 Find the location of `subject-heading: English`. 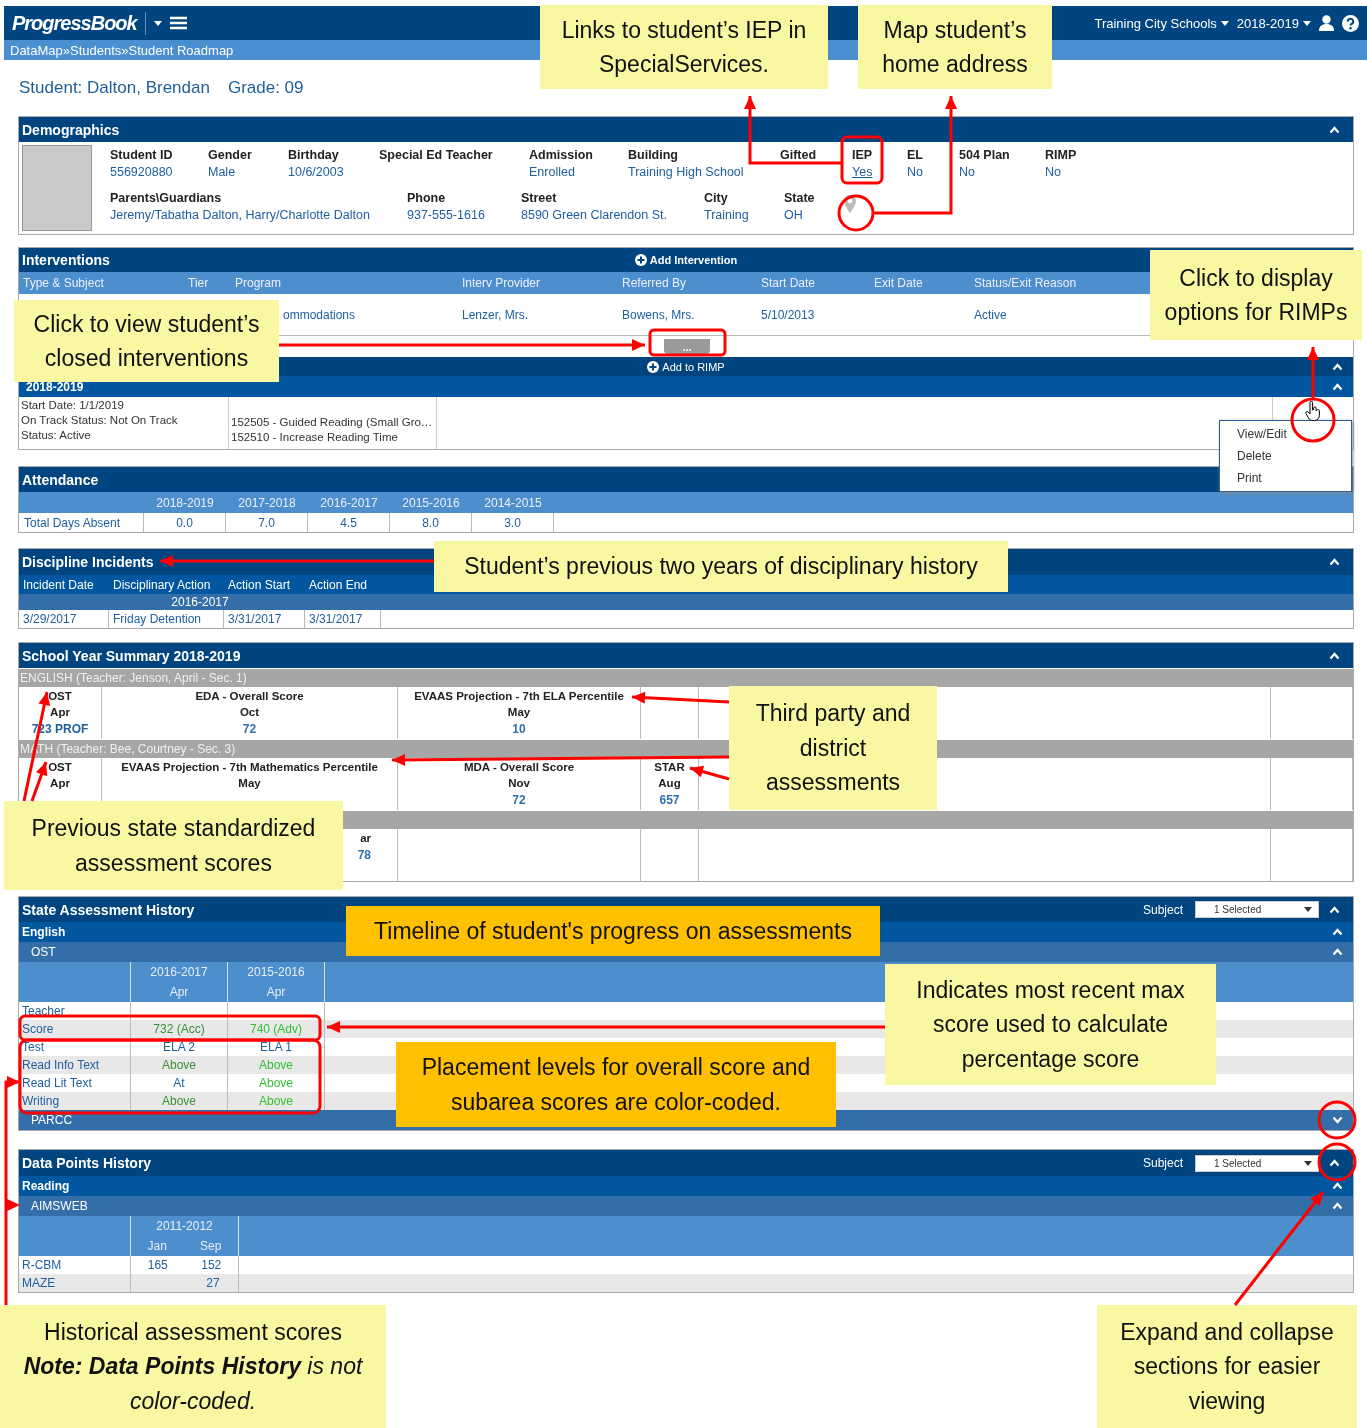

subject-heading: English is located at coordinates (44, 932).